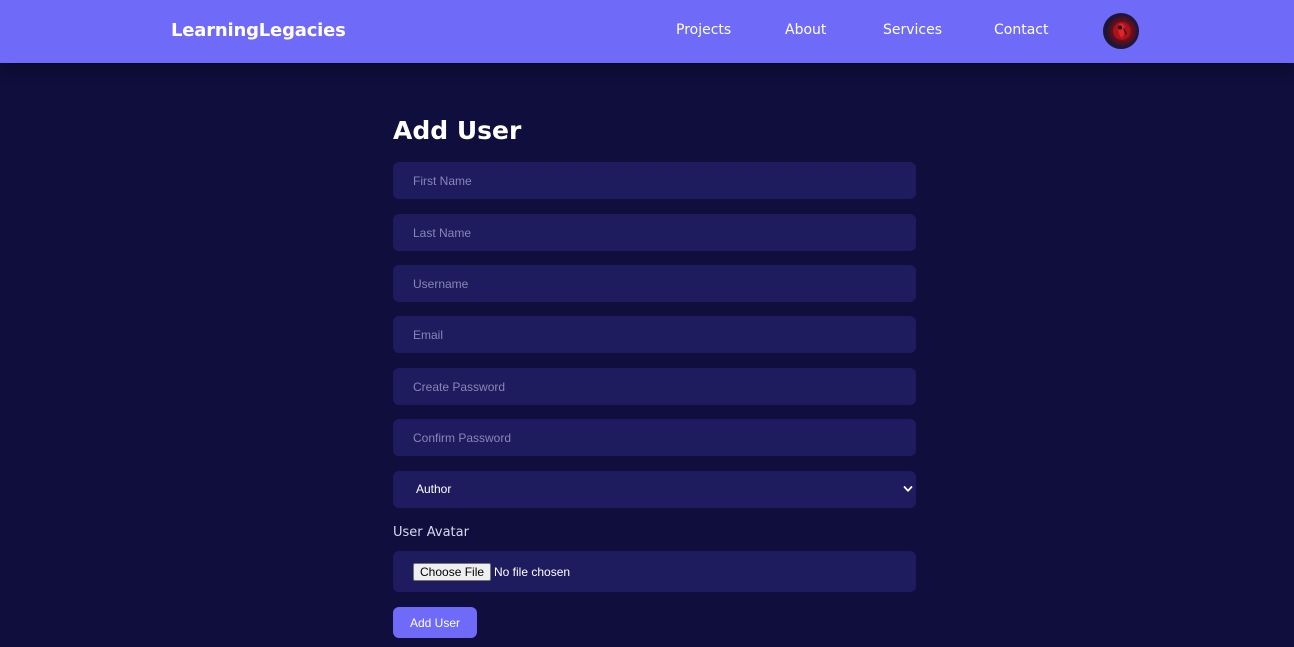 The width and height of the screenshot is (1294, 647). Describe the element at coordinates (434, 489) in the screenshot. I see `role-select-value: Author` at that location.